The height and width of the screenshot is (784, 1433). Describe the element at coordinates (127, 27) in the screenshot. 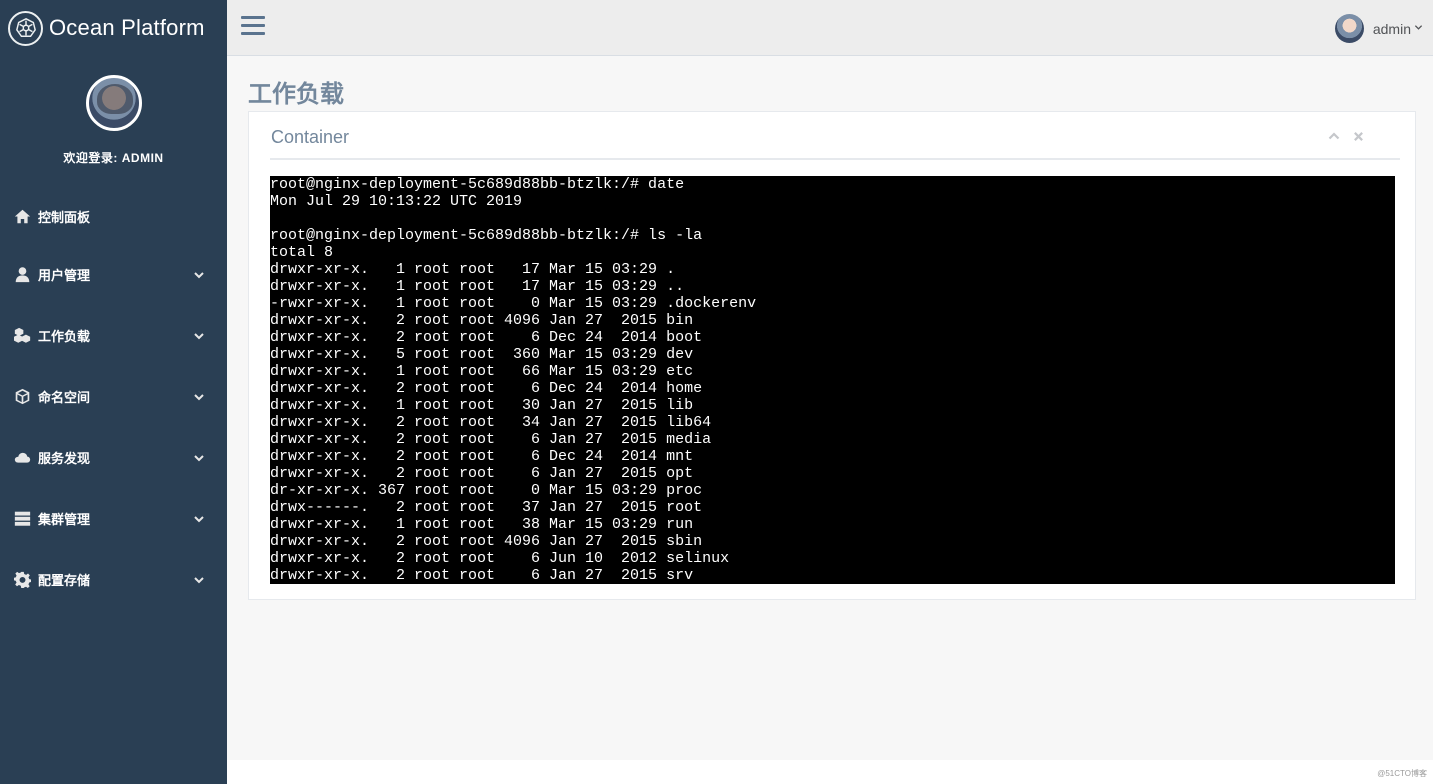

I see `brand-title: Ocean Platform` at that location.